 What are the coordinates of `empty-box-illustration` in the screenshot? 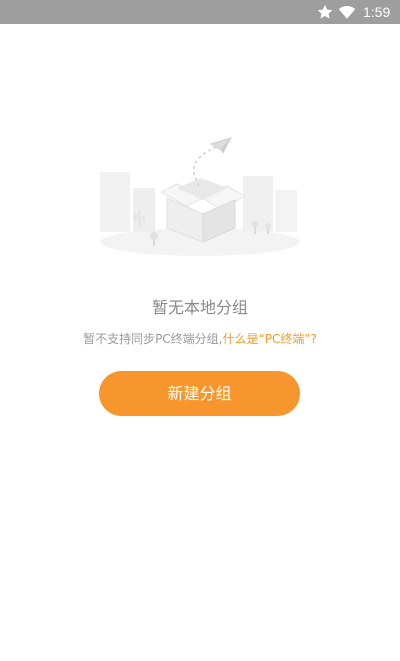 It's located at (200, 195).